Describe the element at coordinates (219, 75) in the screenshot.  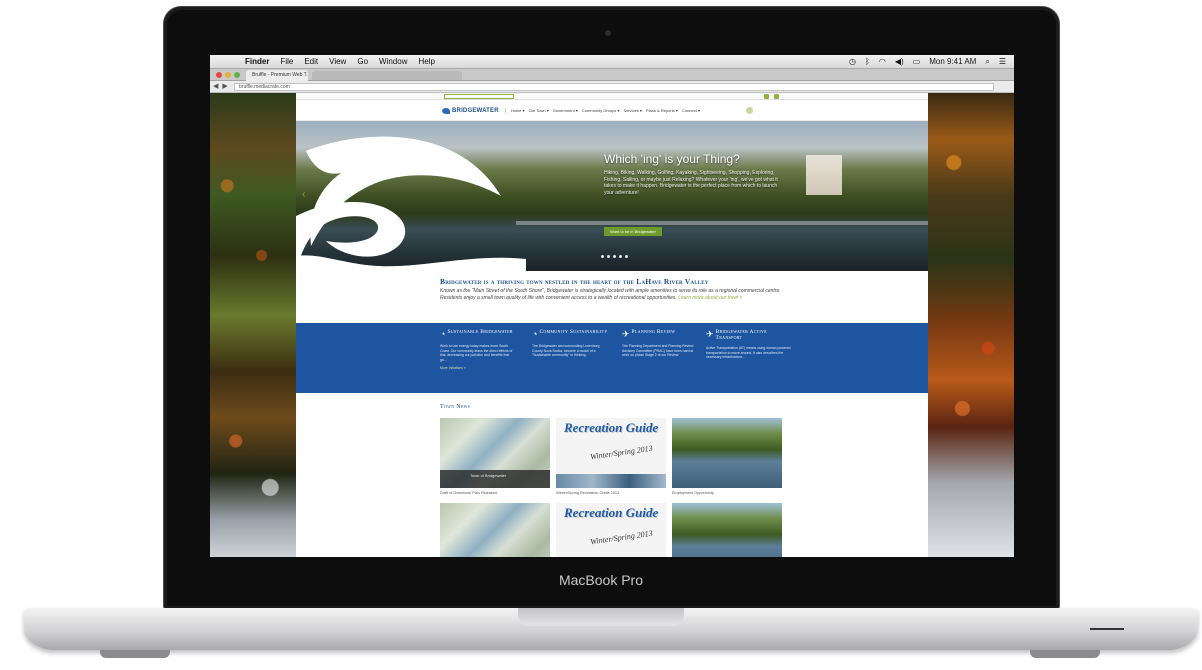
I see `close-window-button` at that location.